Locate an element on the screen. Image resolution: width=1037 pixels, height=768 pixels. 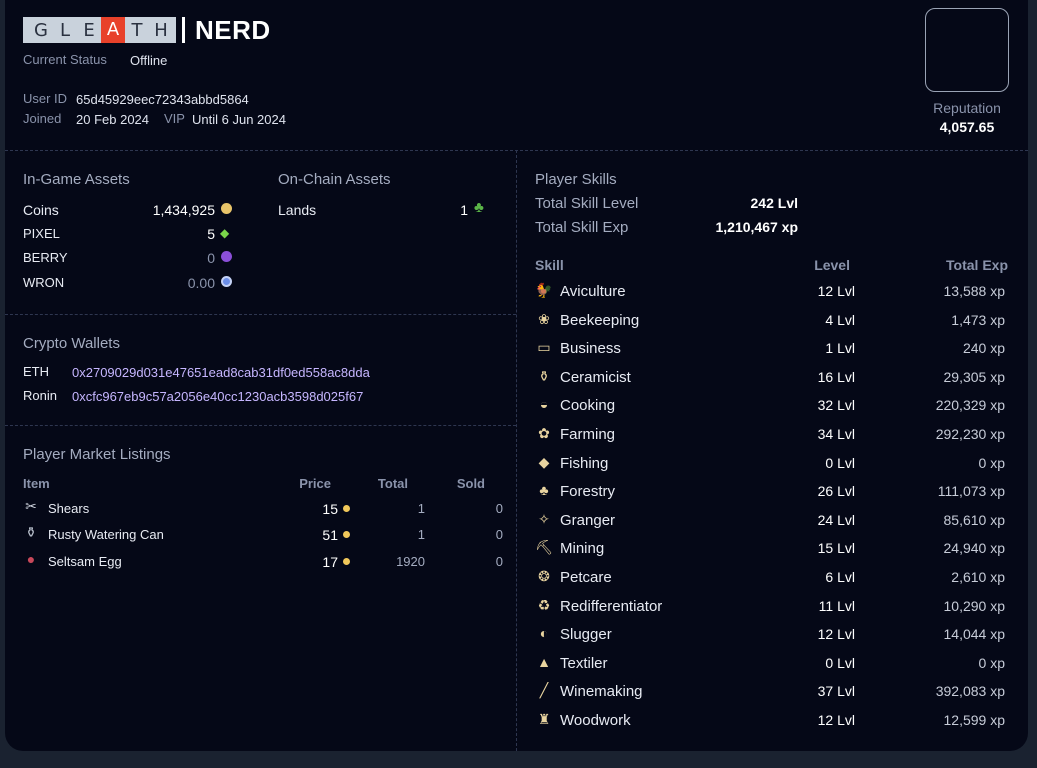
skill-row: ♣ Forestry 26 Lvl 111,073 xp is located at coordinates (775, 492).